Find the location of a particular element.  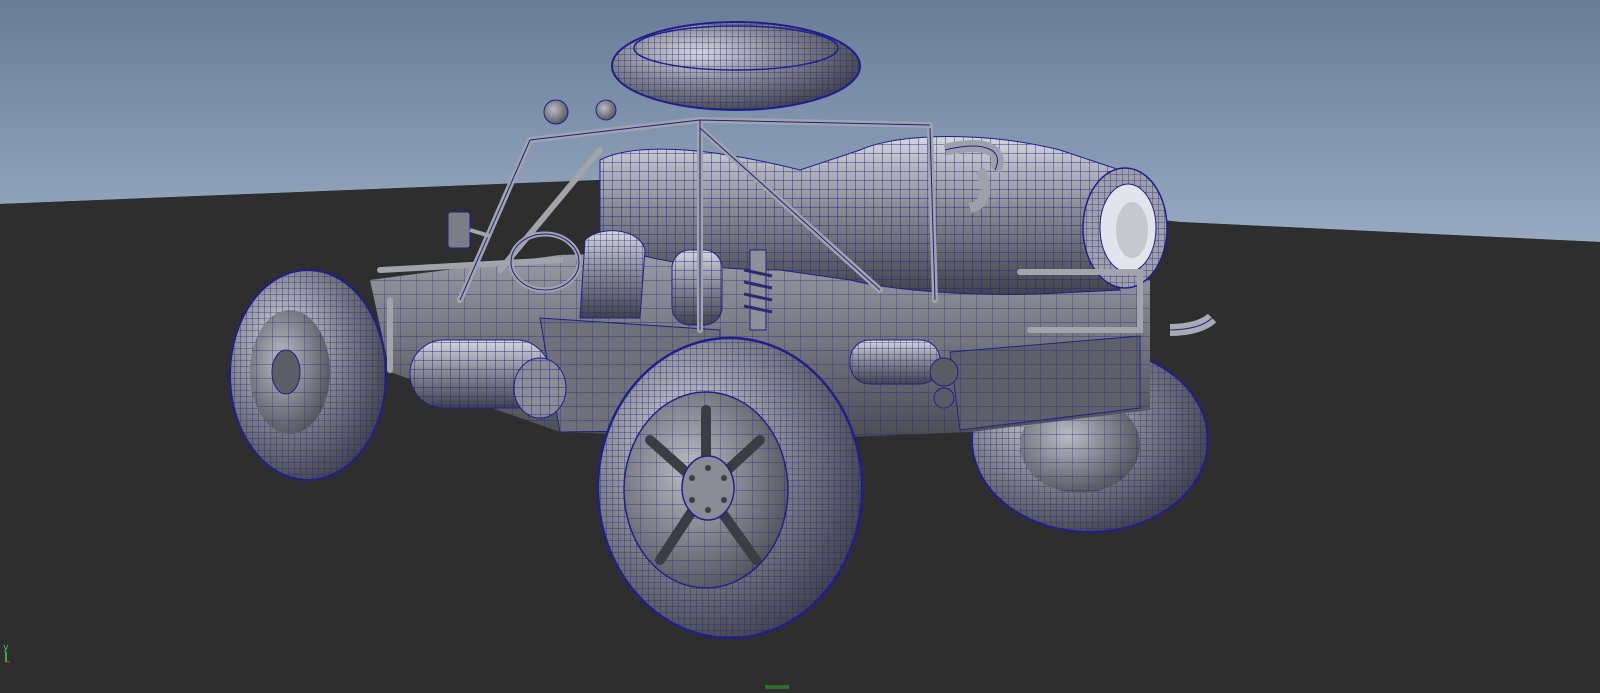

front-right-wheel is located at coordinates (730, 488).